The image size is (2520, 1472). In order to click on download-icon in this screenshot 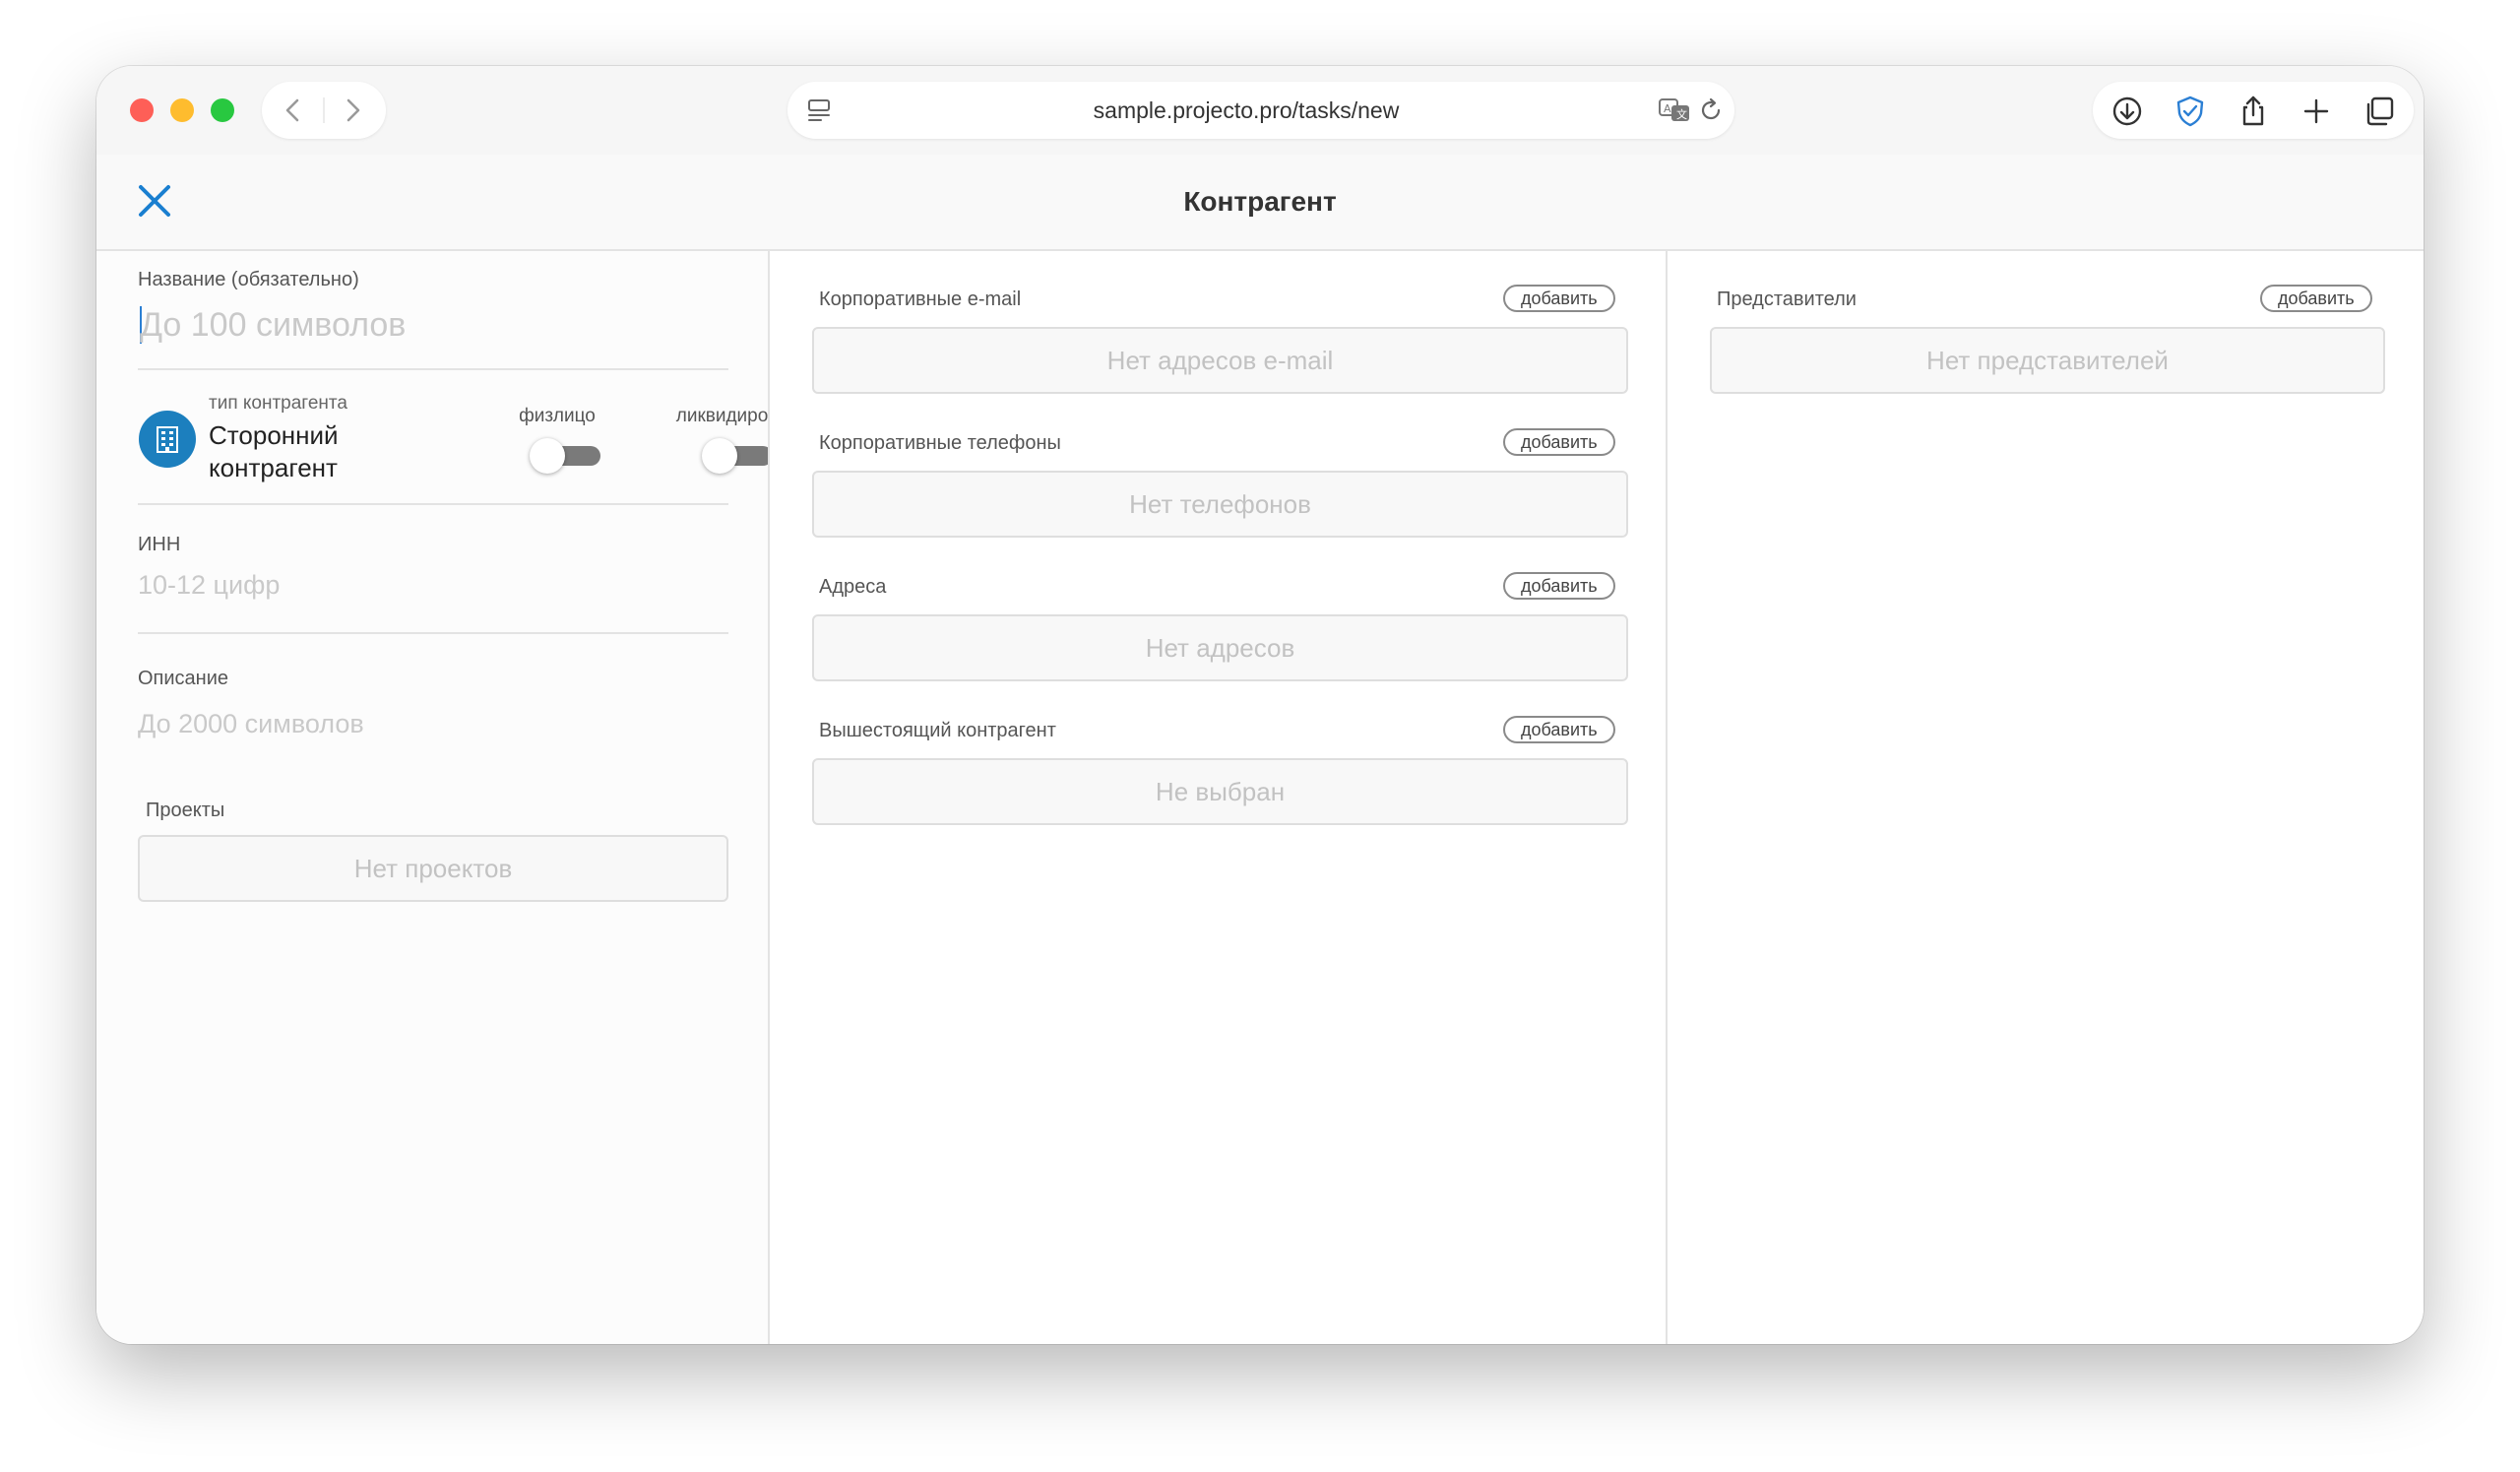, I will do `click(2127, 111)`.